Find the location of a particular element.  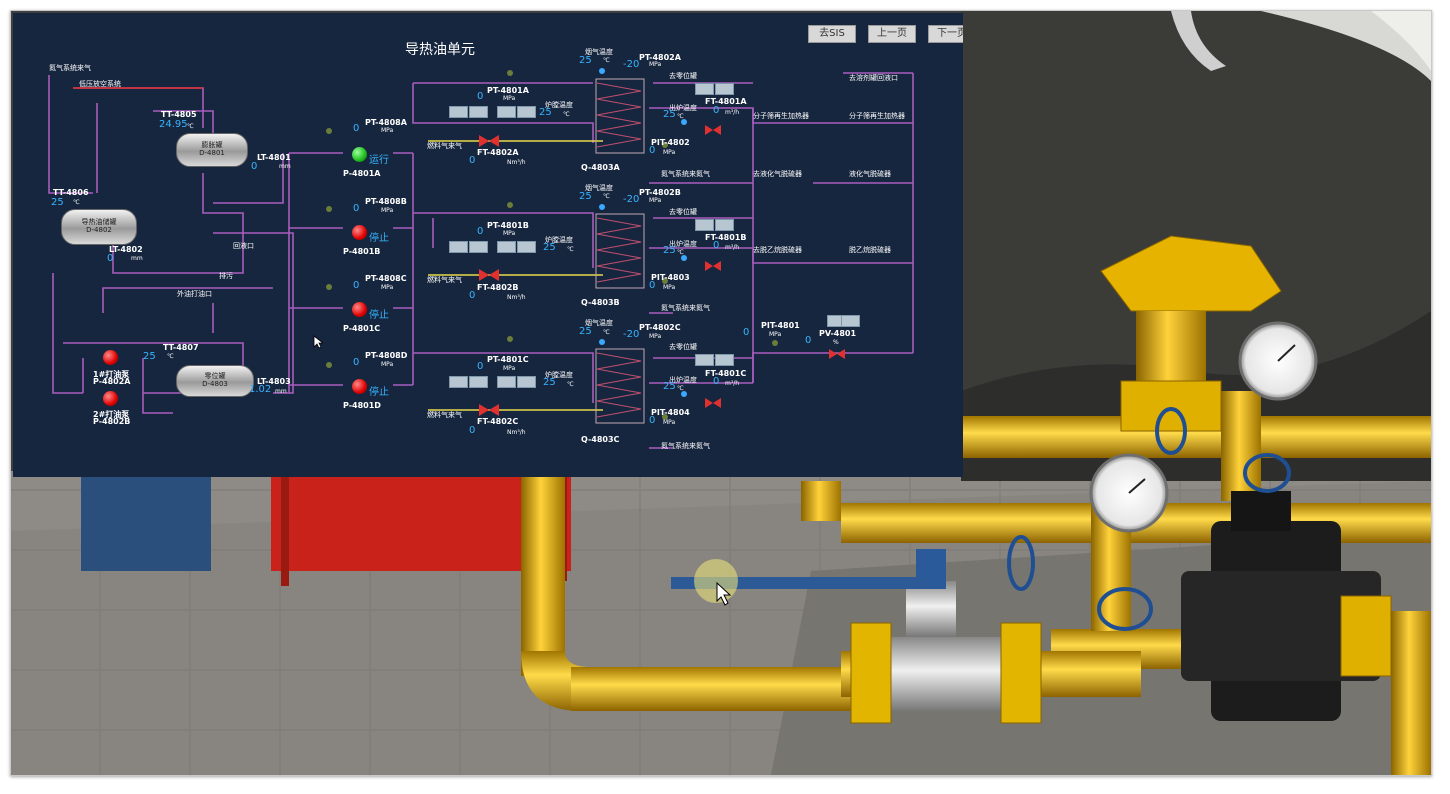

ft-4801c-unit: m³/h is located at coordinates (732, 383).